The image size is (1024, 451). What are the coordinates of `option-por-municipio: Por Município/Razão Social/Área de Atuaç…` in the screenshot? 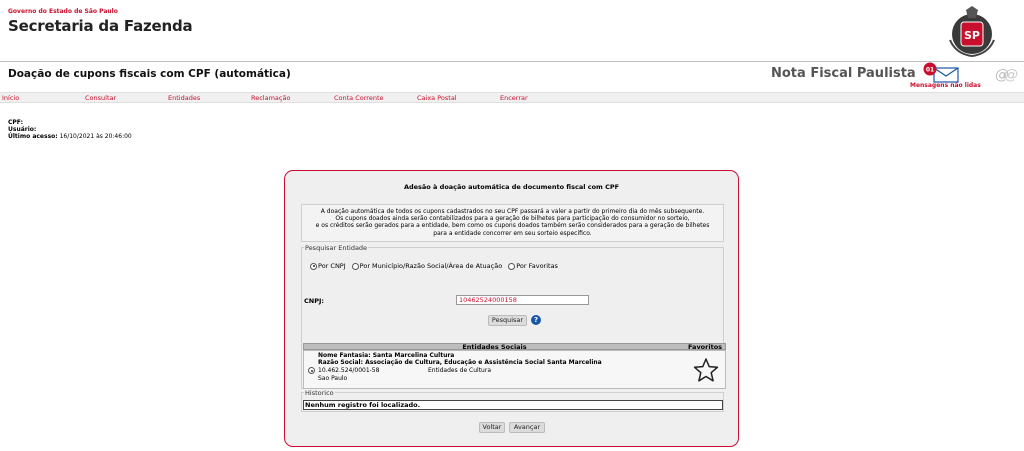 It's located at (426, 266).